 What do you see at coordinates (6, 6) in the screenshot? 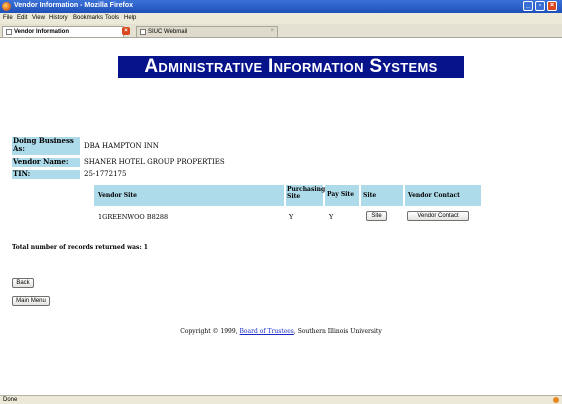
I see `firefox-icon` at bounding box center [6, 6].